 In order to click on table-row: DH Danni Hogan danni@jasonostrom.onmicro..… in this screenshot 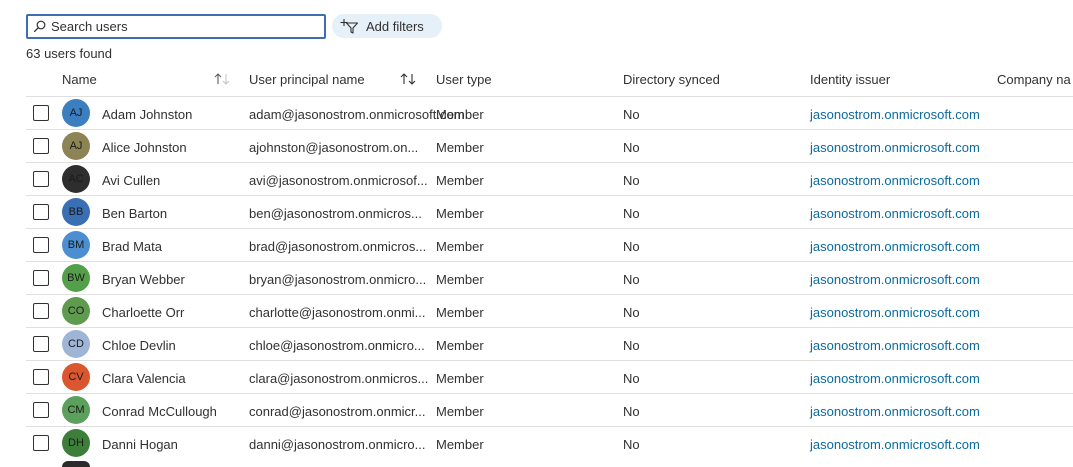, I will do `click(549, 442)`.